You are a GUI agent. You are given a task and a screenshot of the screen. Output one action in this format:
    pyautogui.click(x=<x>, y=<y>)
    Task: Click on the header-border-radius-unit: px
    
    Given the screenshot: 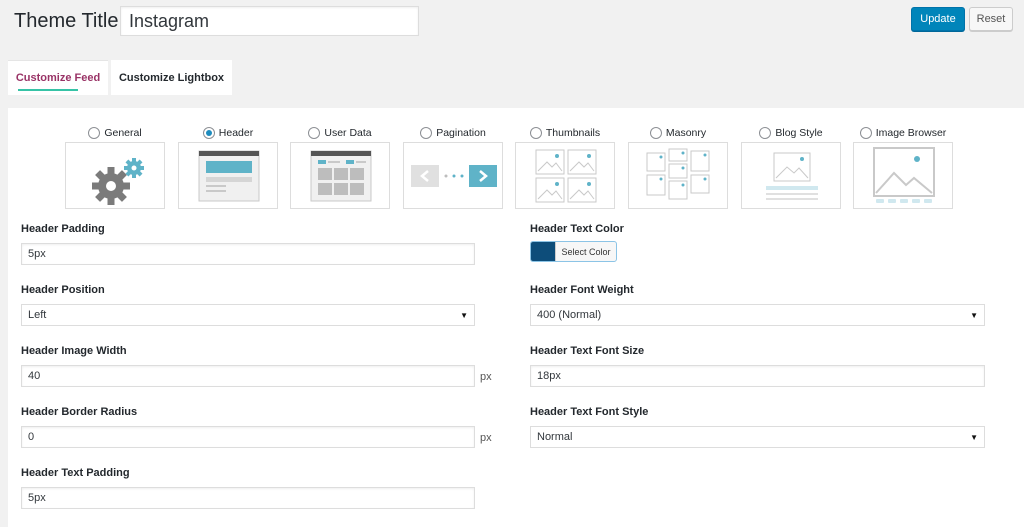 What is the action you would take?
    pyautogui.click(x=486, y=438)
    